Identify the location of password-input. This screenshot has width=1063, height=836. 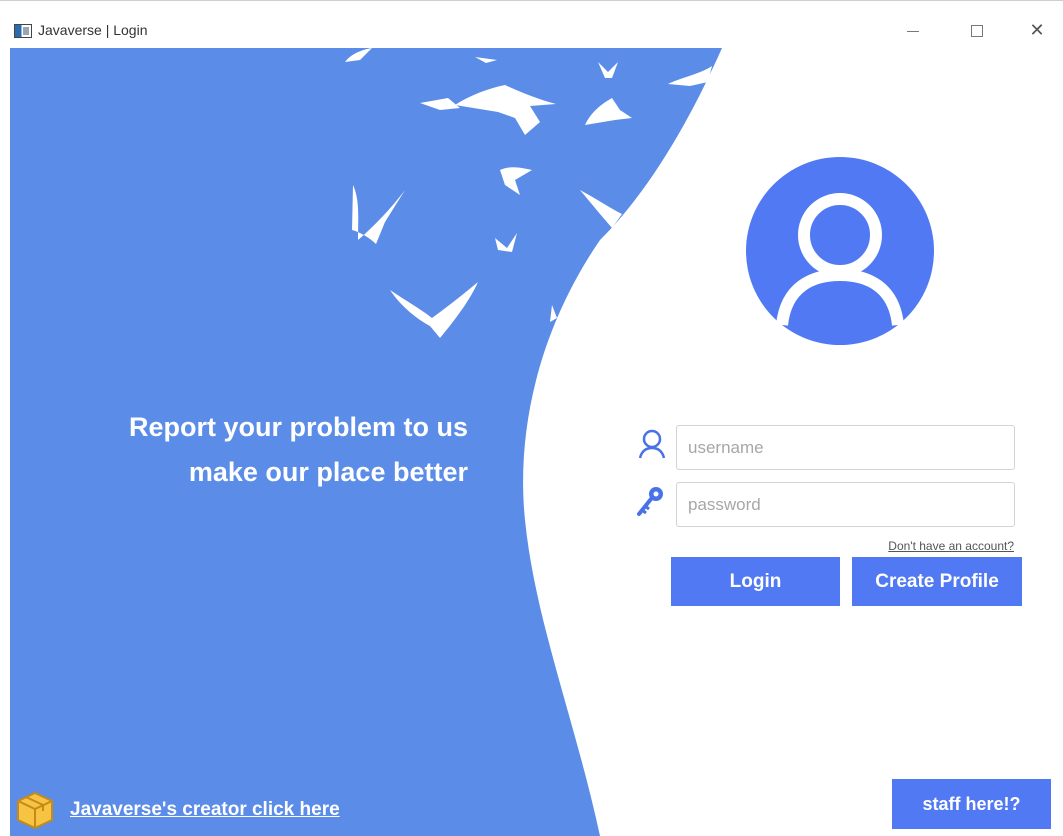
(845, 504).